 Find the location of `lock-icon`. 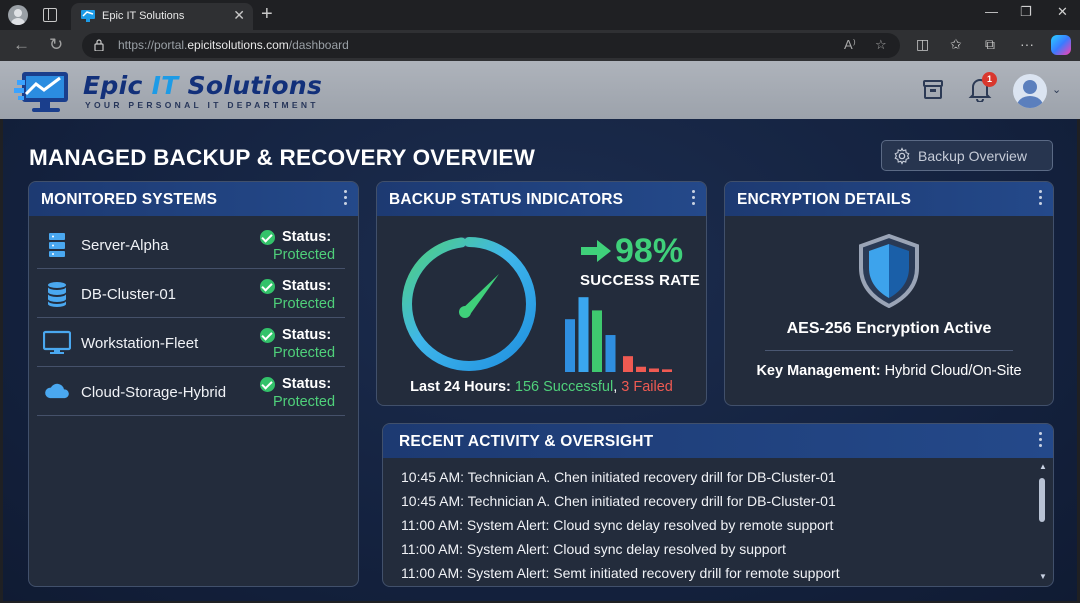

lock-icon is located at coordinates (99, 45).